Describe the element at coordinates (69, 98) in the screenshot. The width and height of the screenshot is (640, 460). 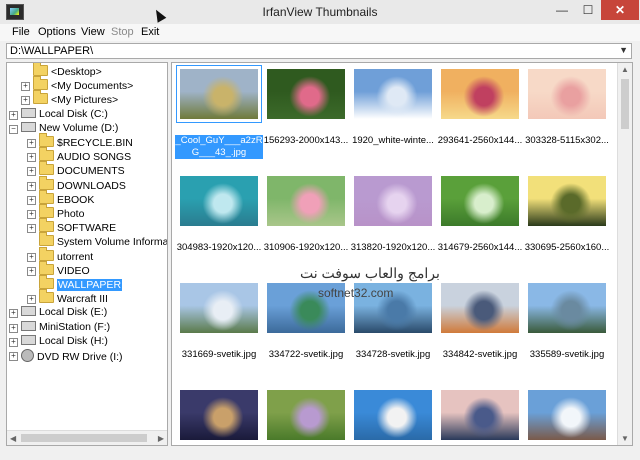
I see `tree-item: + <My Pictures>` at that location.